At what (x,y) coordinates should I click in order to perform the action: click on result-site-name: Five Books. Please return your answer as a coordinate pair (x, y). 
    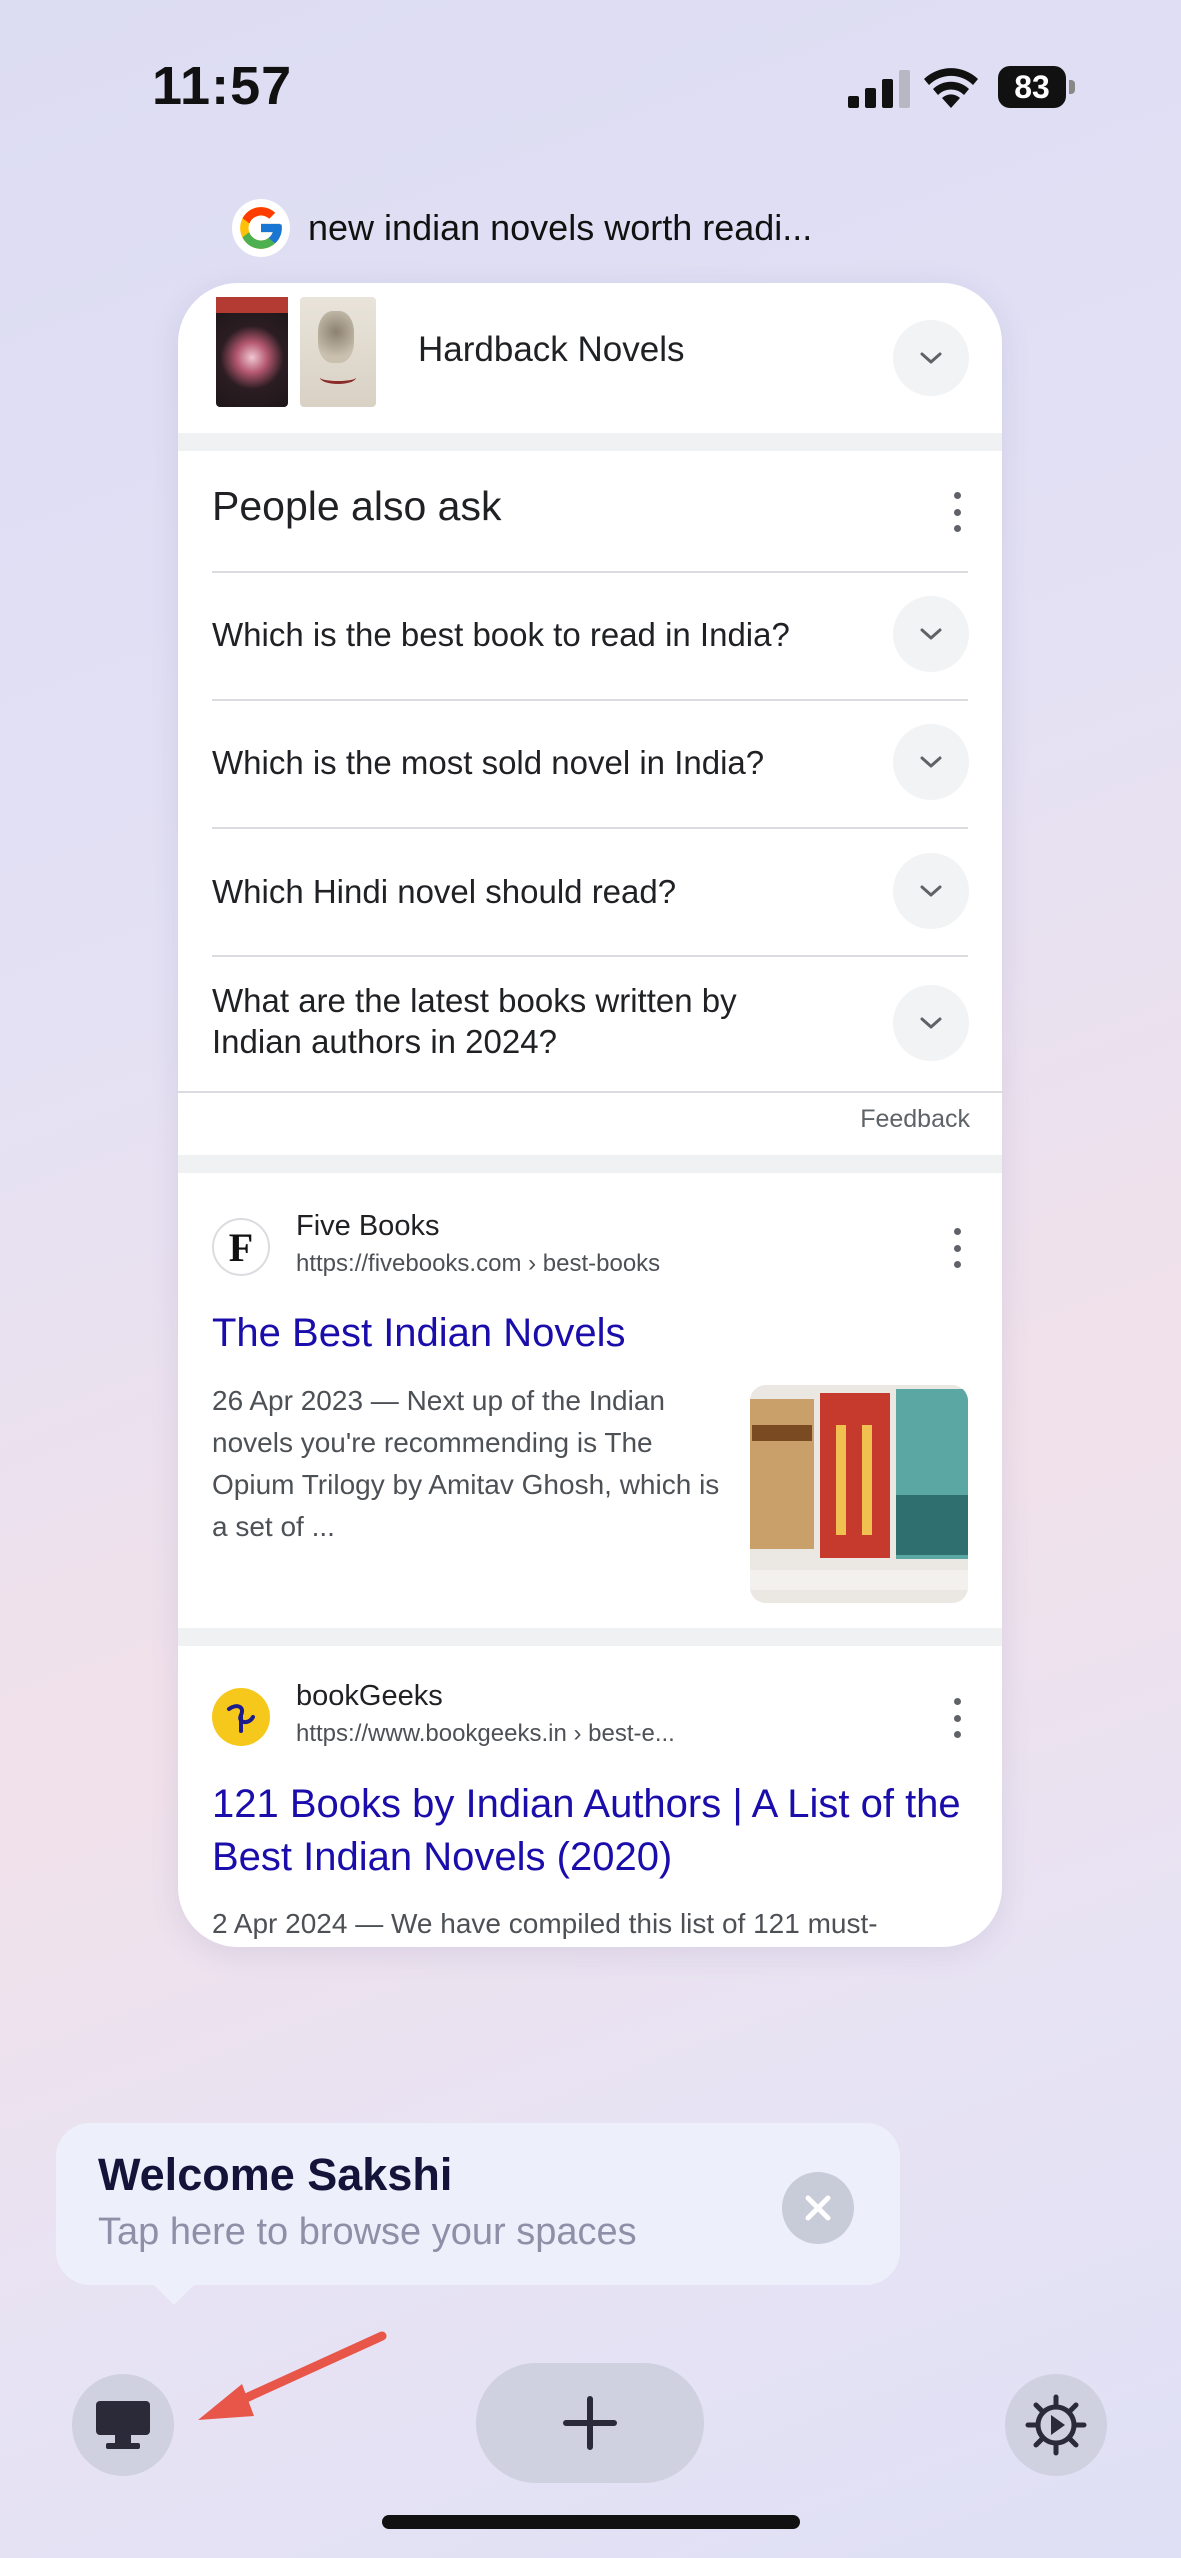
    Looking at the image, I should click on (368, 1226).